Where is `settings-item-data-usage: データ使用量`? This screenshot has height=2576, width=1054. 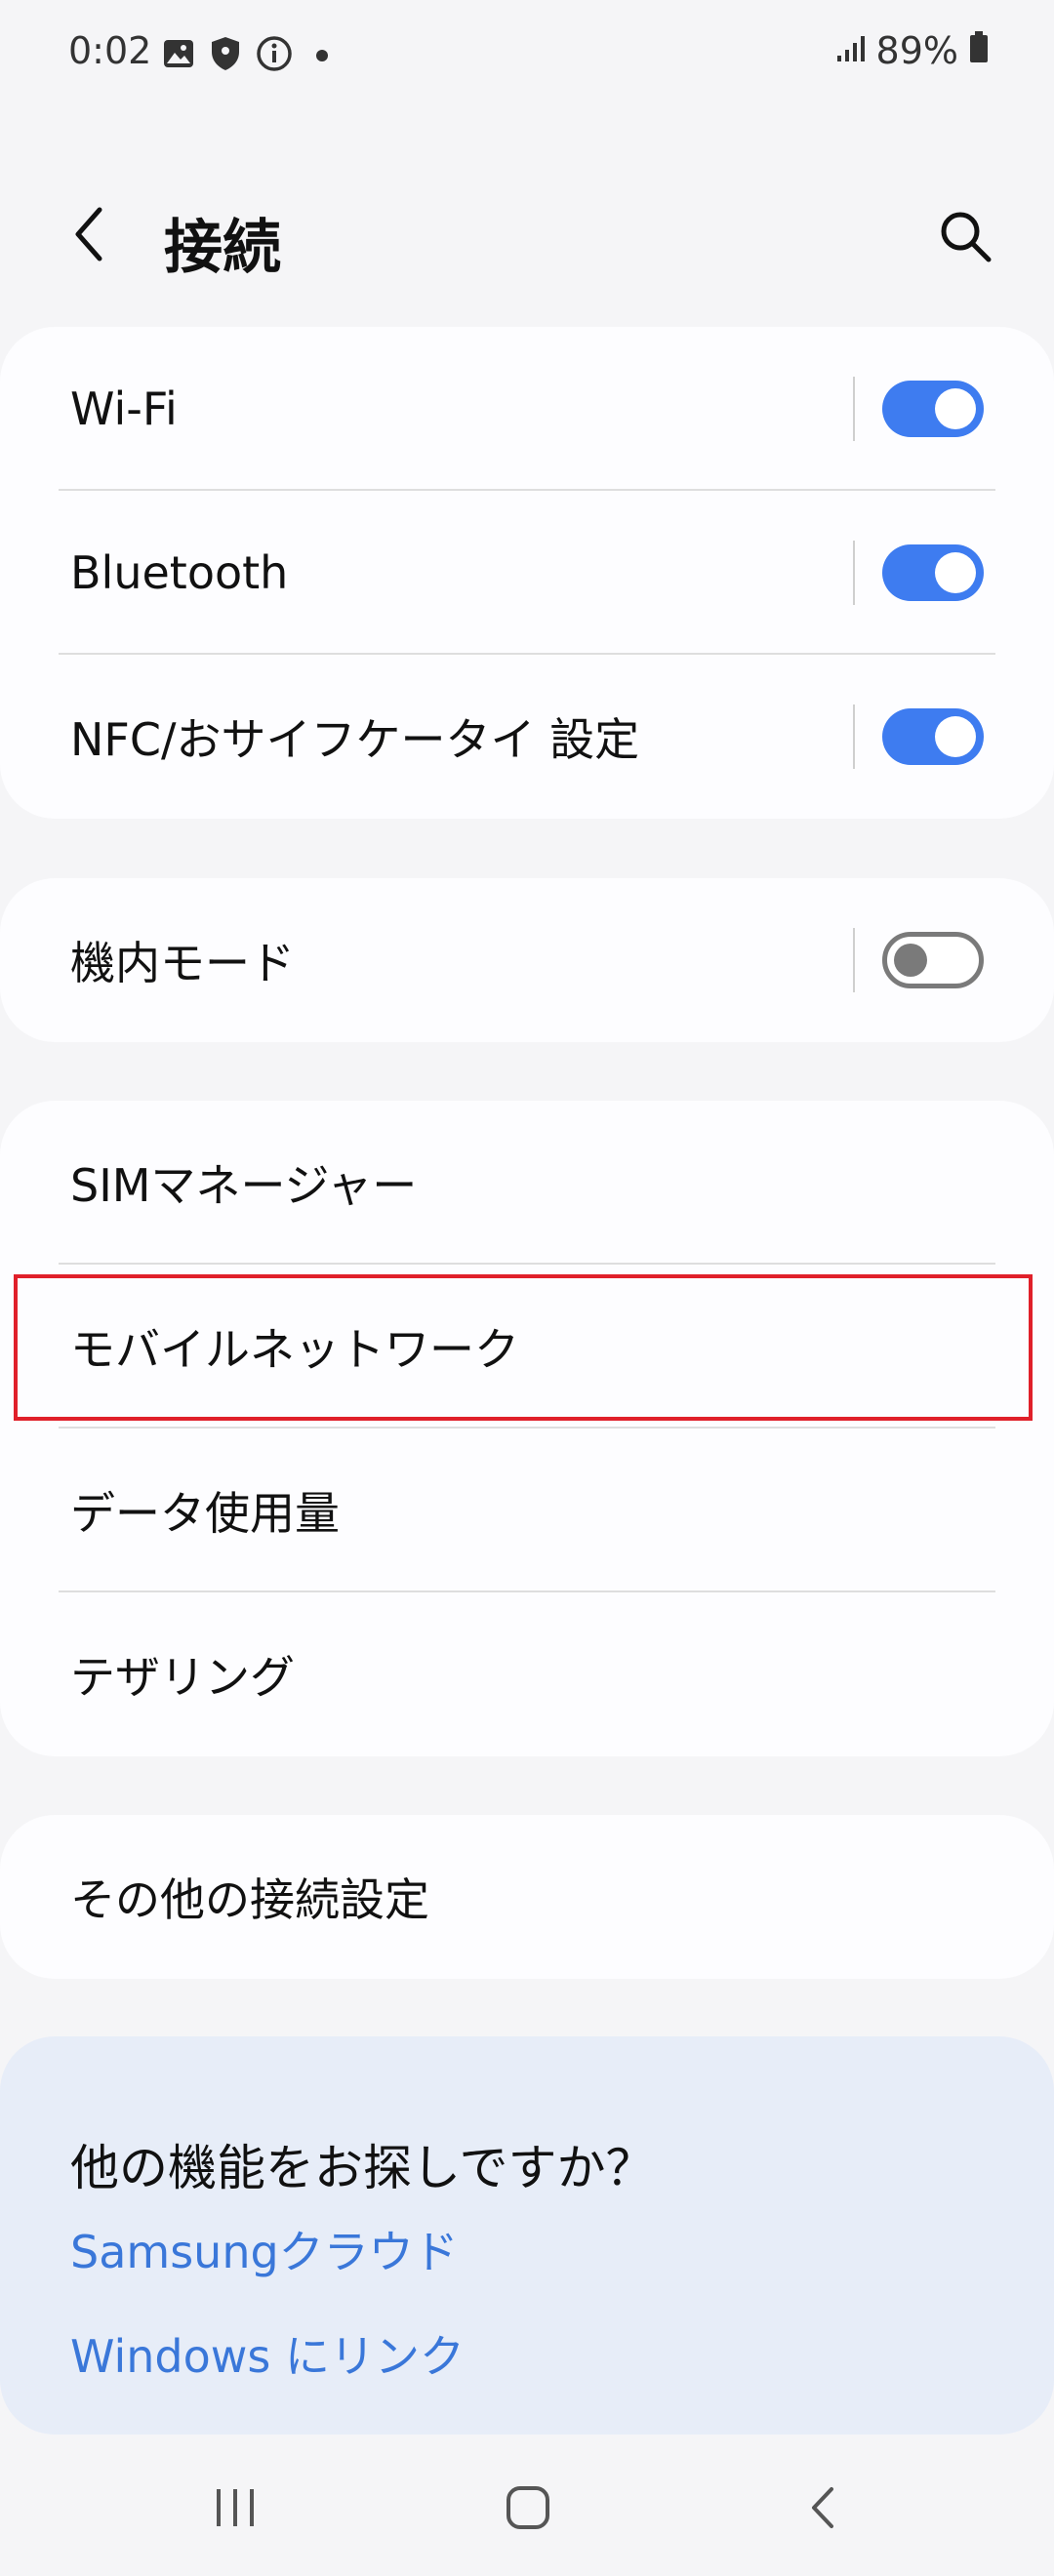
settings-item-data-usage: データ使用量 is located at coordinates (527, 1510).